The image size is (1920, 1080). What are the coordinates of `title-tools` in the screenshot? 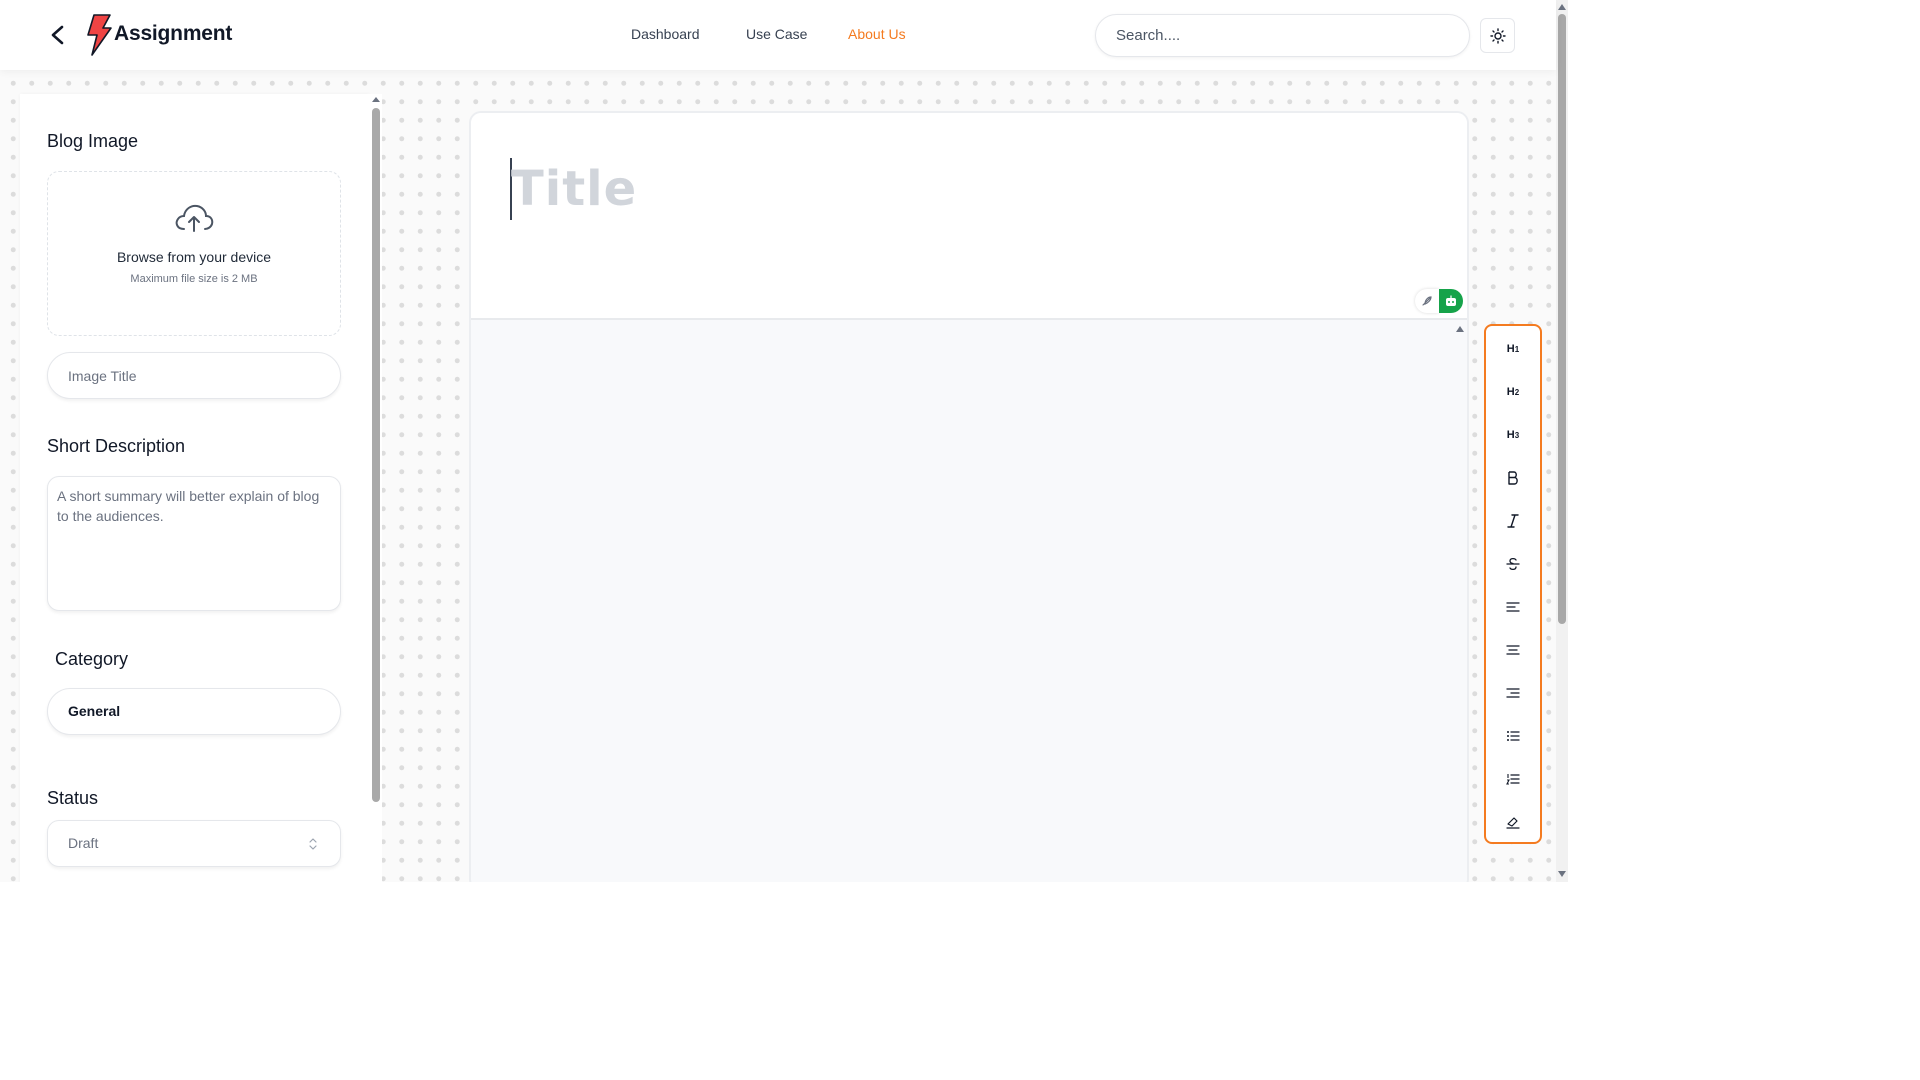 It's located at (1439, 301).